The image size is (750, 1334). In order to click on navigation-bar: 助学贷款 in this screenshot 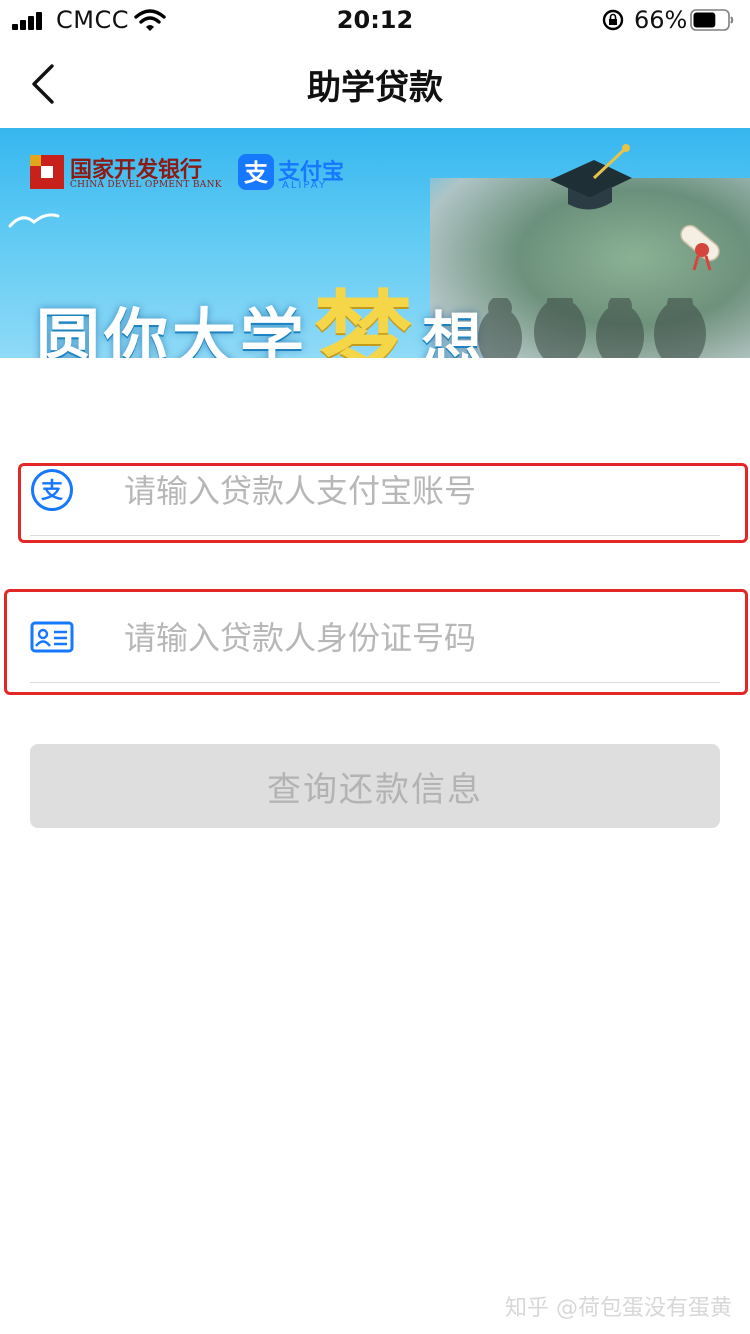, I will do `click(375, 84)`.